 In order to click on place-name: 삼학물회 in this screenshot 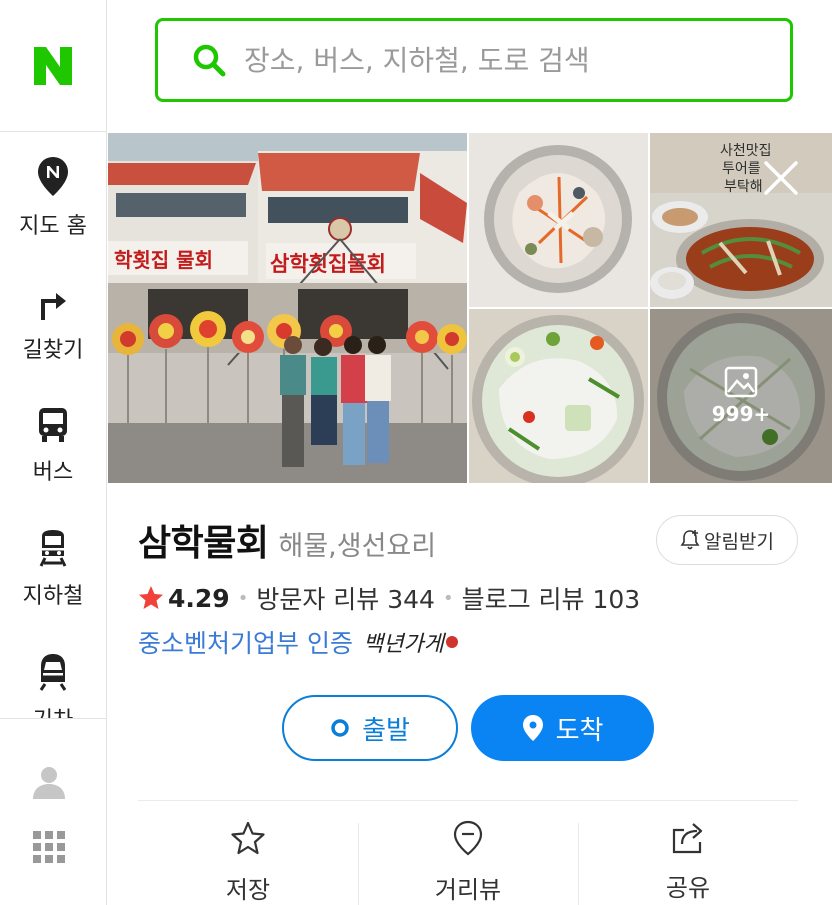, I will do `click(203, 543)`.